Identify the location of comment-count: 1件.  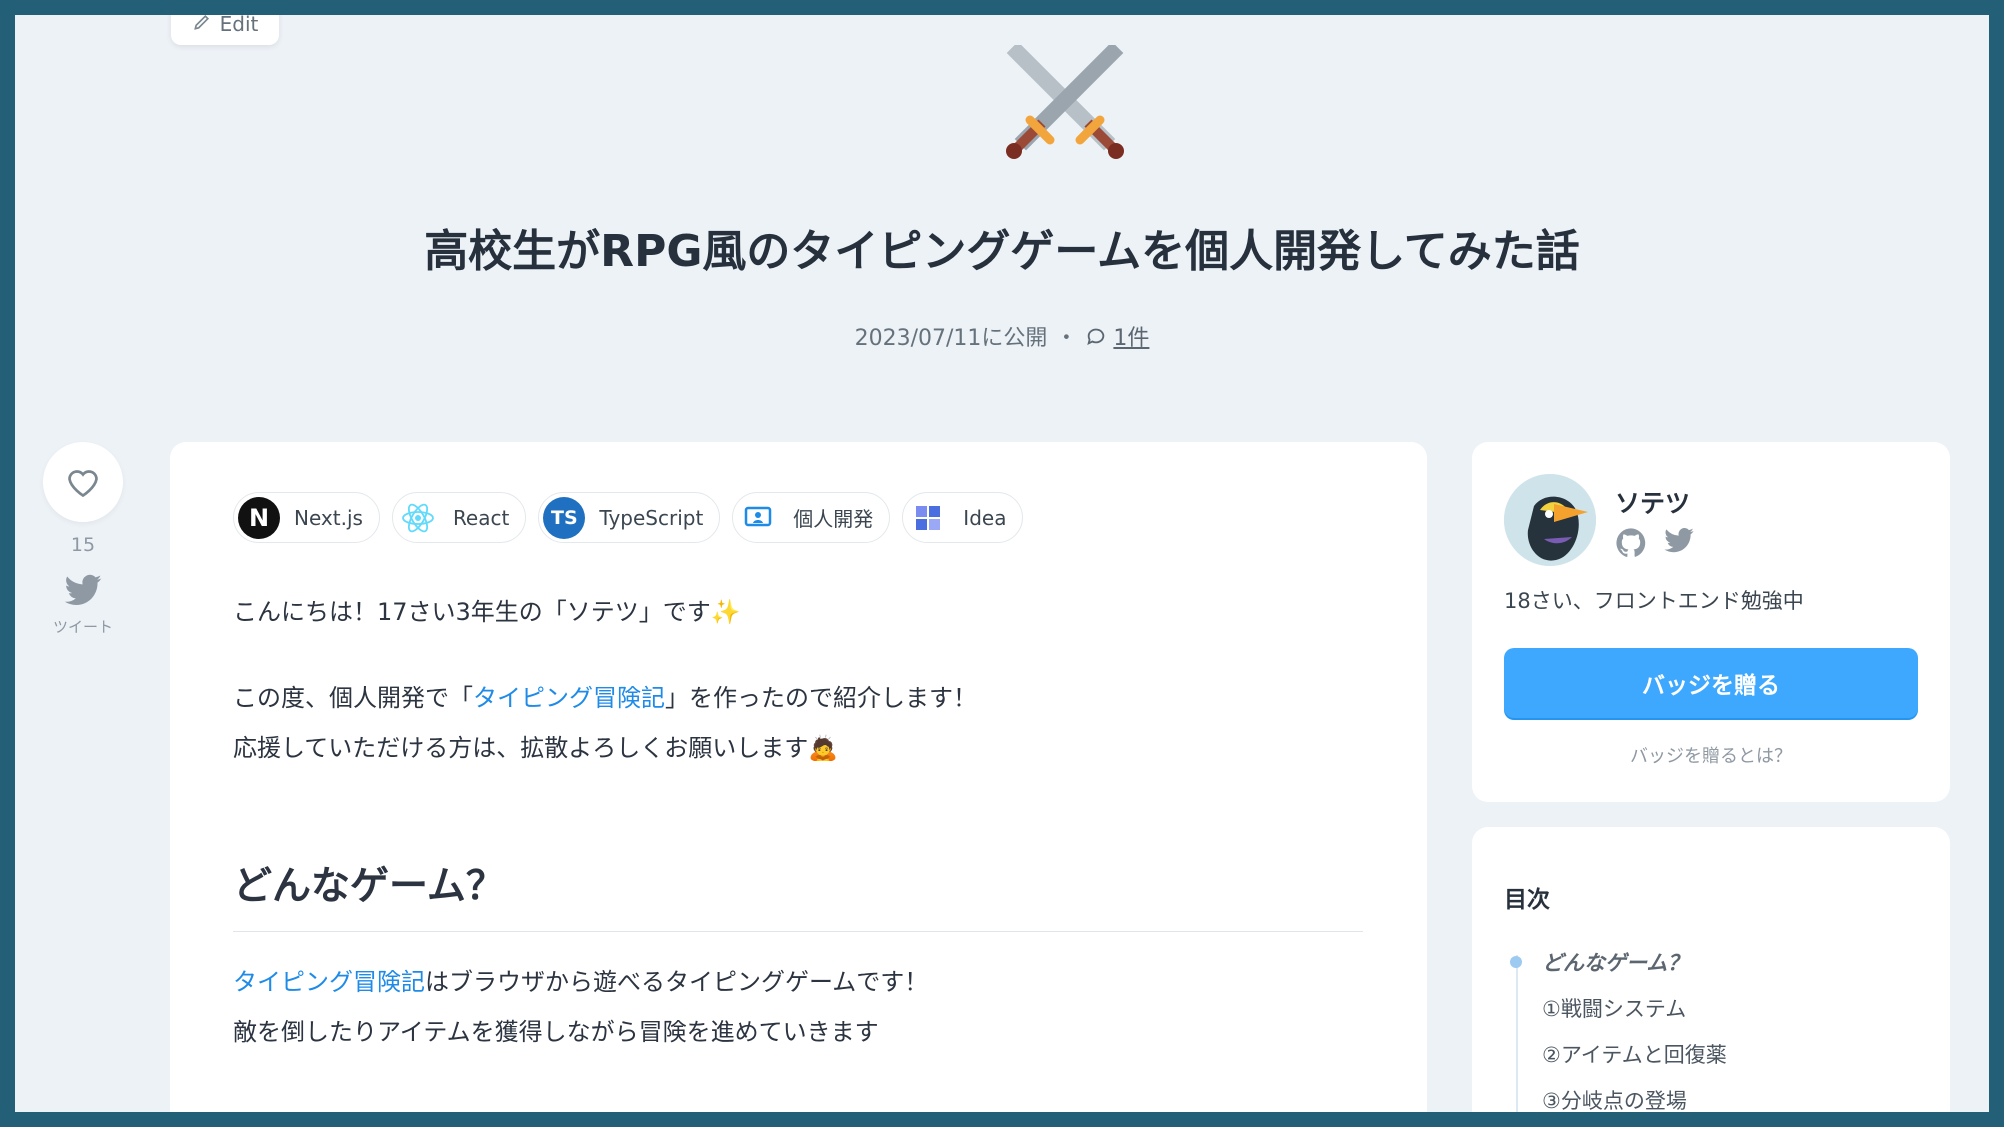
(1131, 338).